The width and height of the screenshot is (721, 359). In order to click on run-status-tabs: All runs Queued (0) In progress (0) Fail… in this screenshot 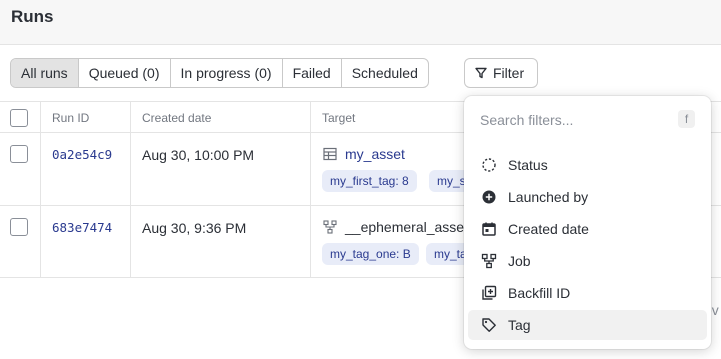, I will do `click(219, 73)`.